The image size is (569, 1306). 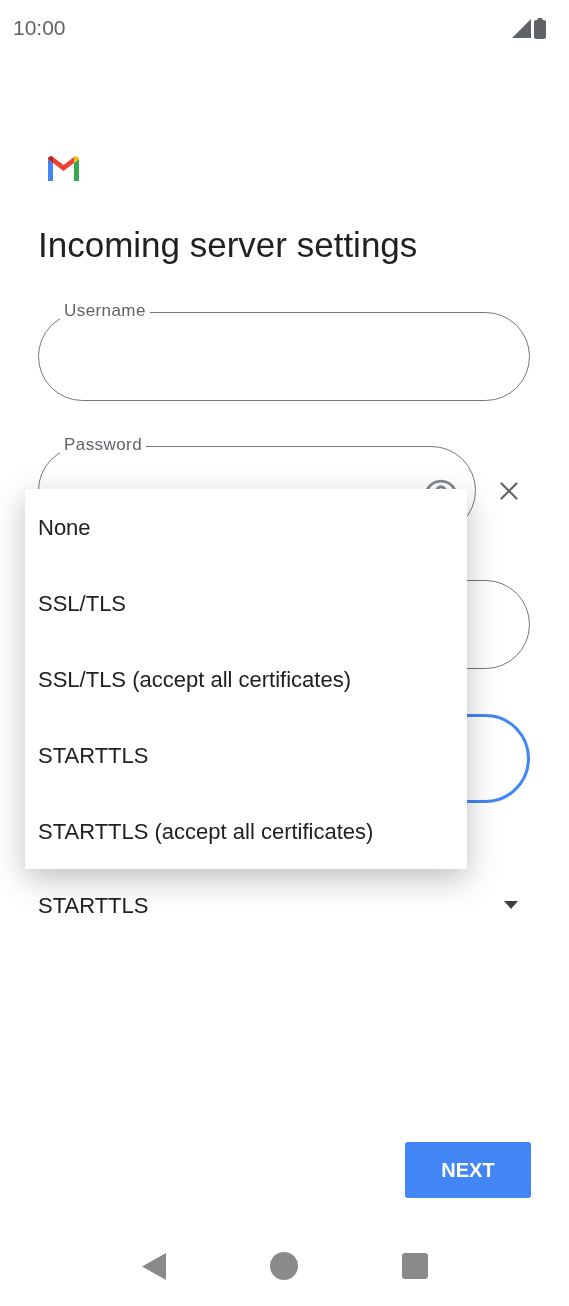 I want to click on page-title: Incoming server settings, so click(x=228, y=245).